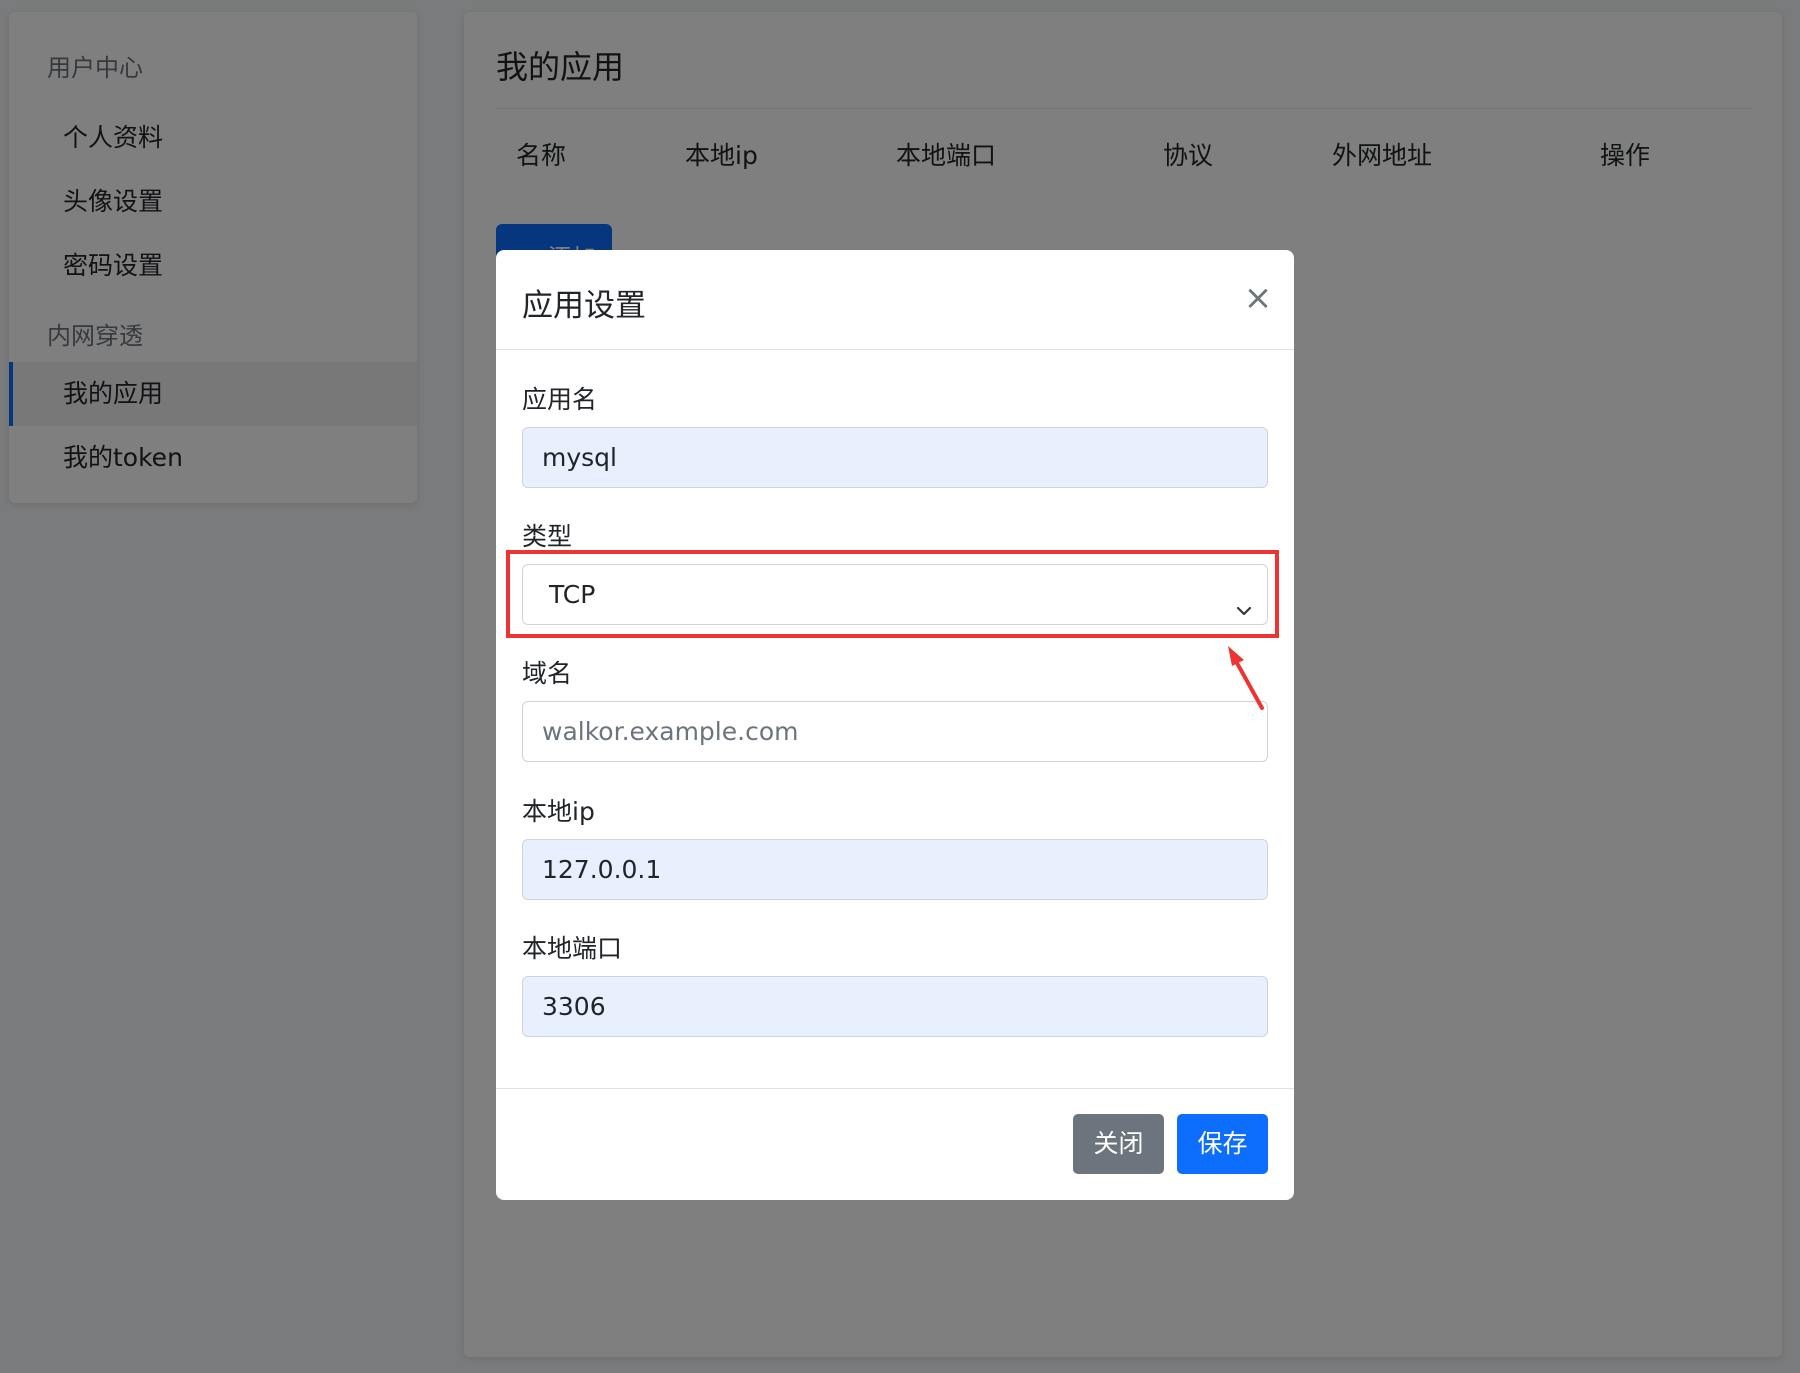 The image size is (1800, 1373). I want to click on app-name-input: mysql, so click(895, 457).